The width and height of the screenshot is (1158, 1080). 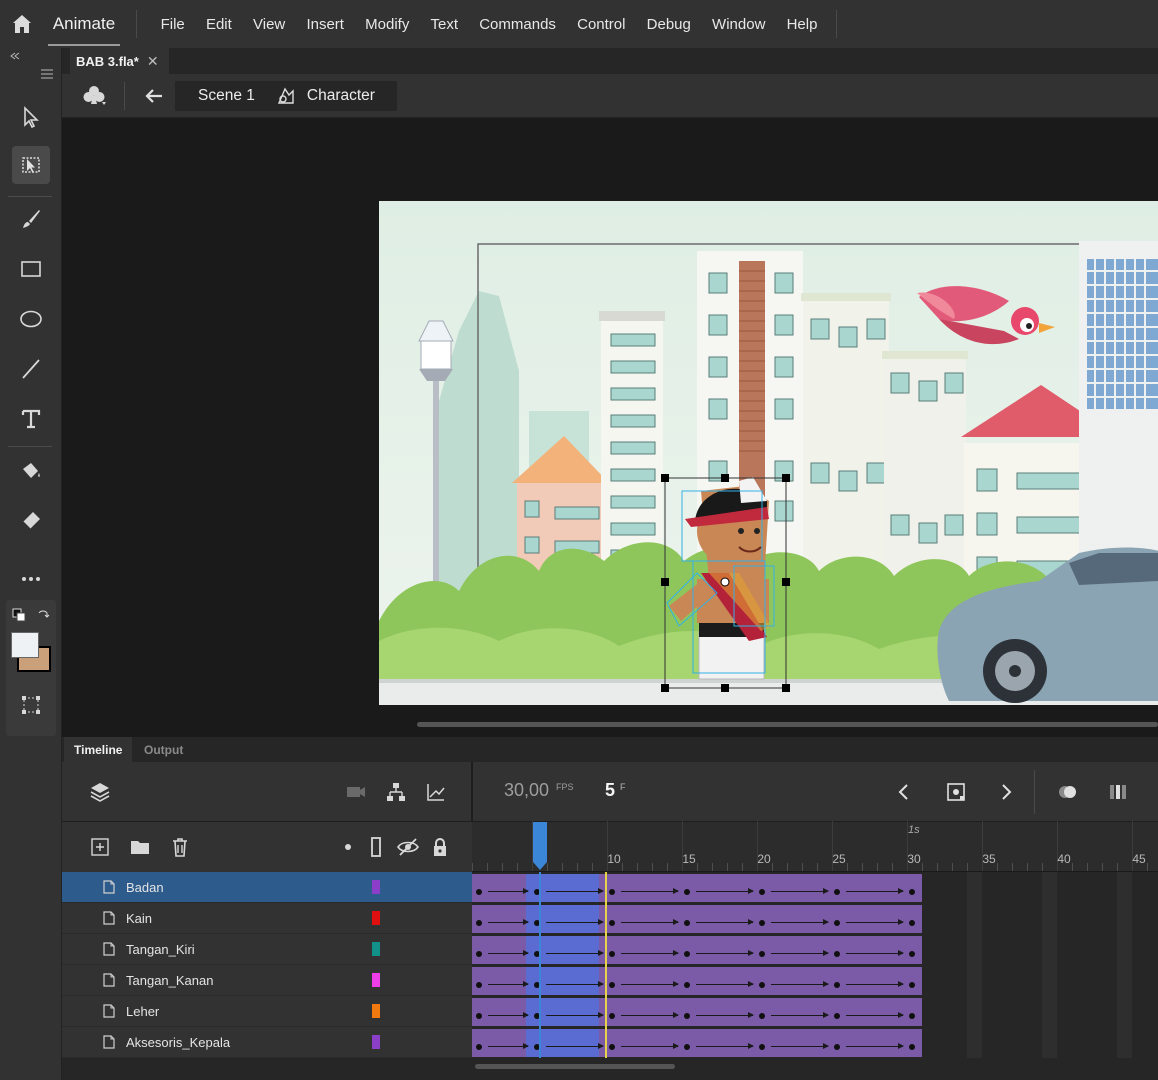 I want to click on oval-tool, so click(x=31, y=319).